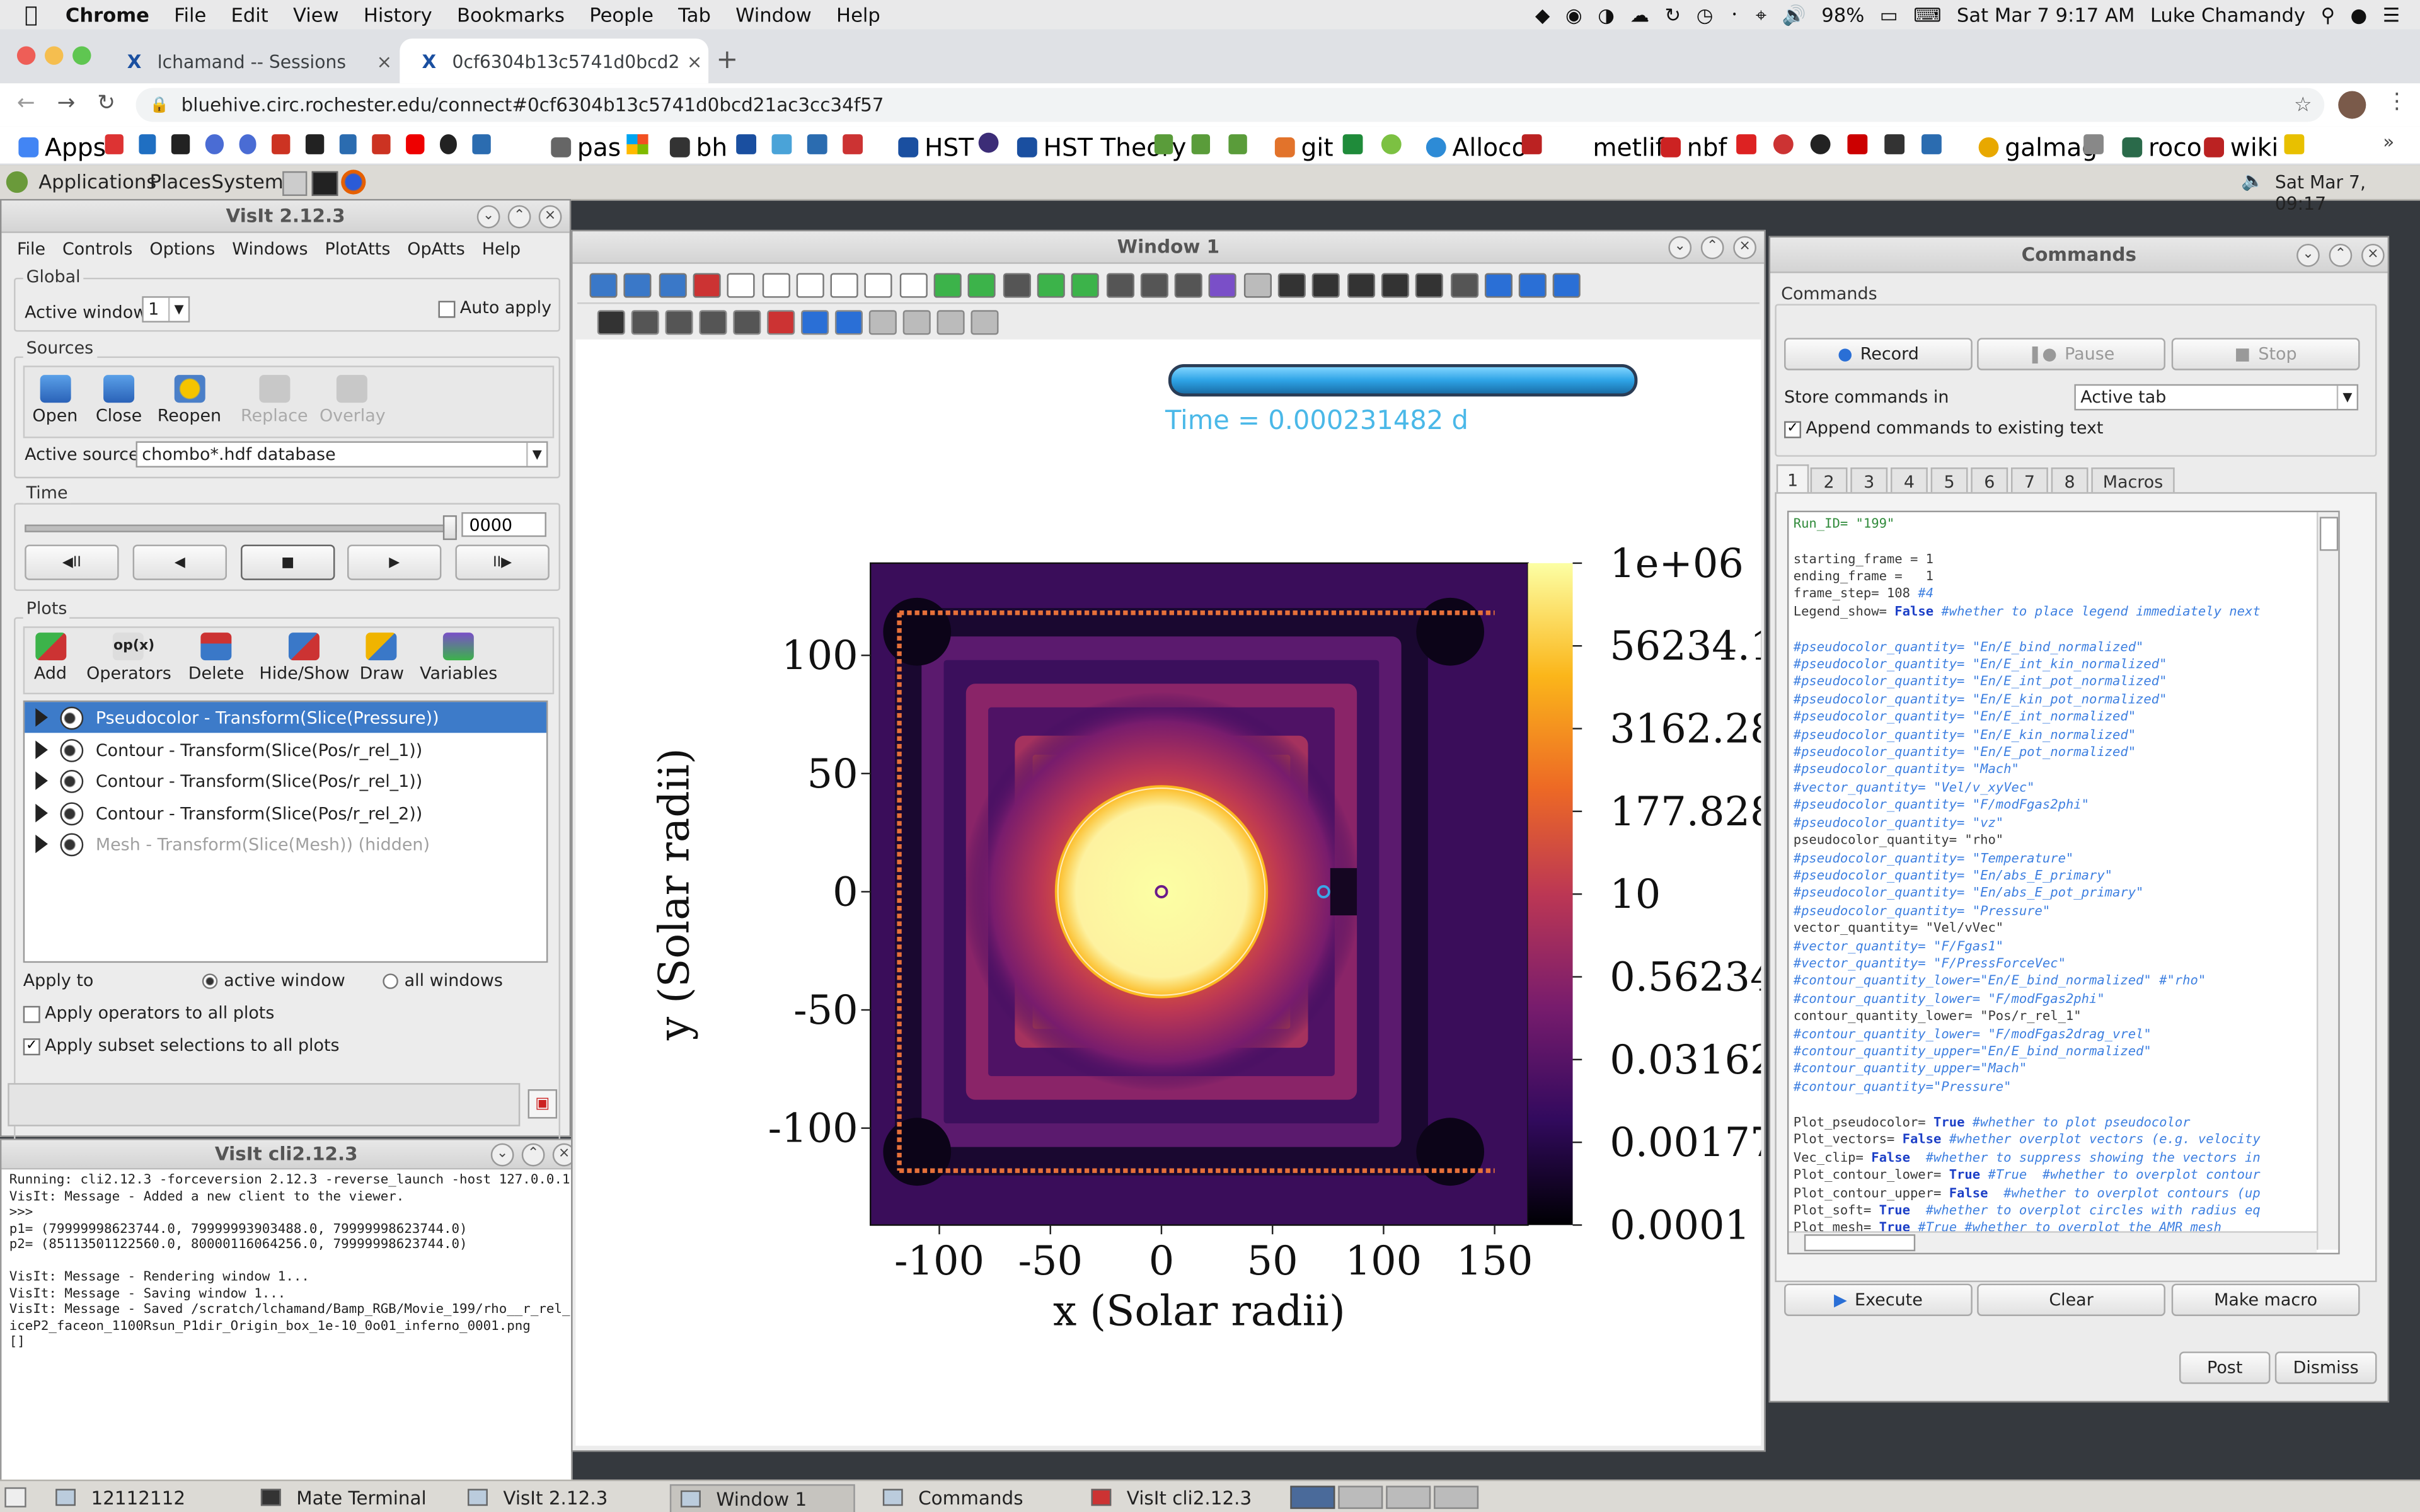 The height and width of the screenshot is (1512, 2420). What do you see at coordinates (106, 103) in the screenshot?
I see `reload-icon: ↻` at bounding box center [106, 103].